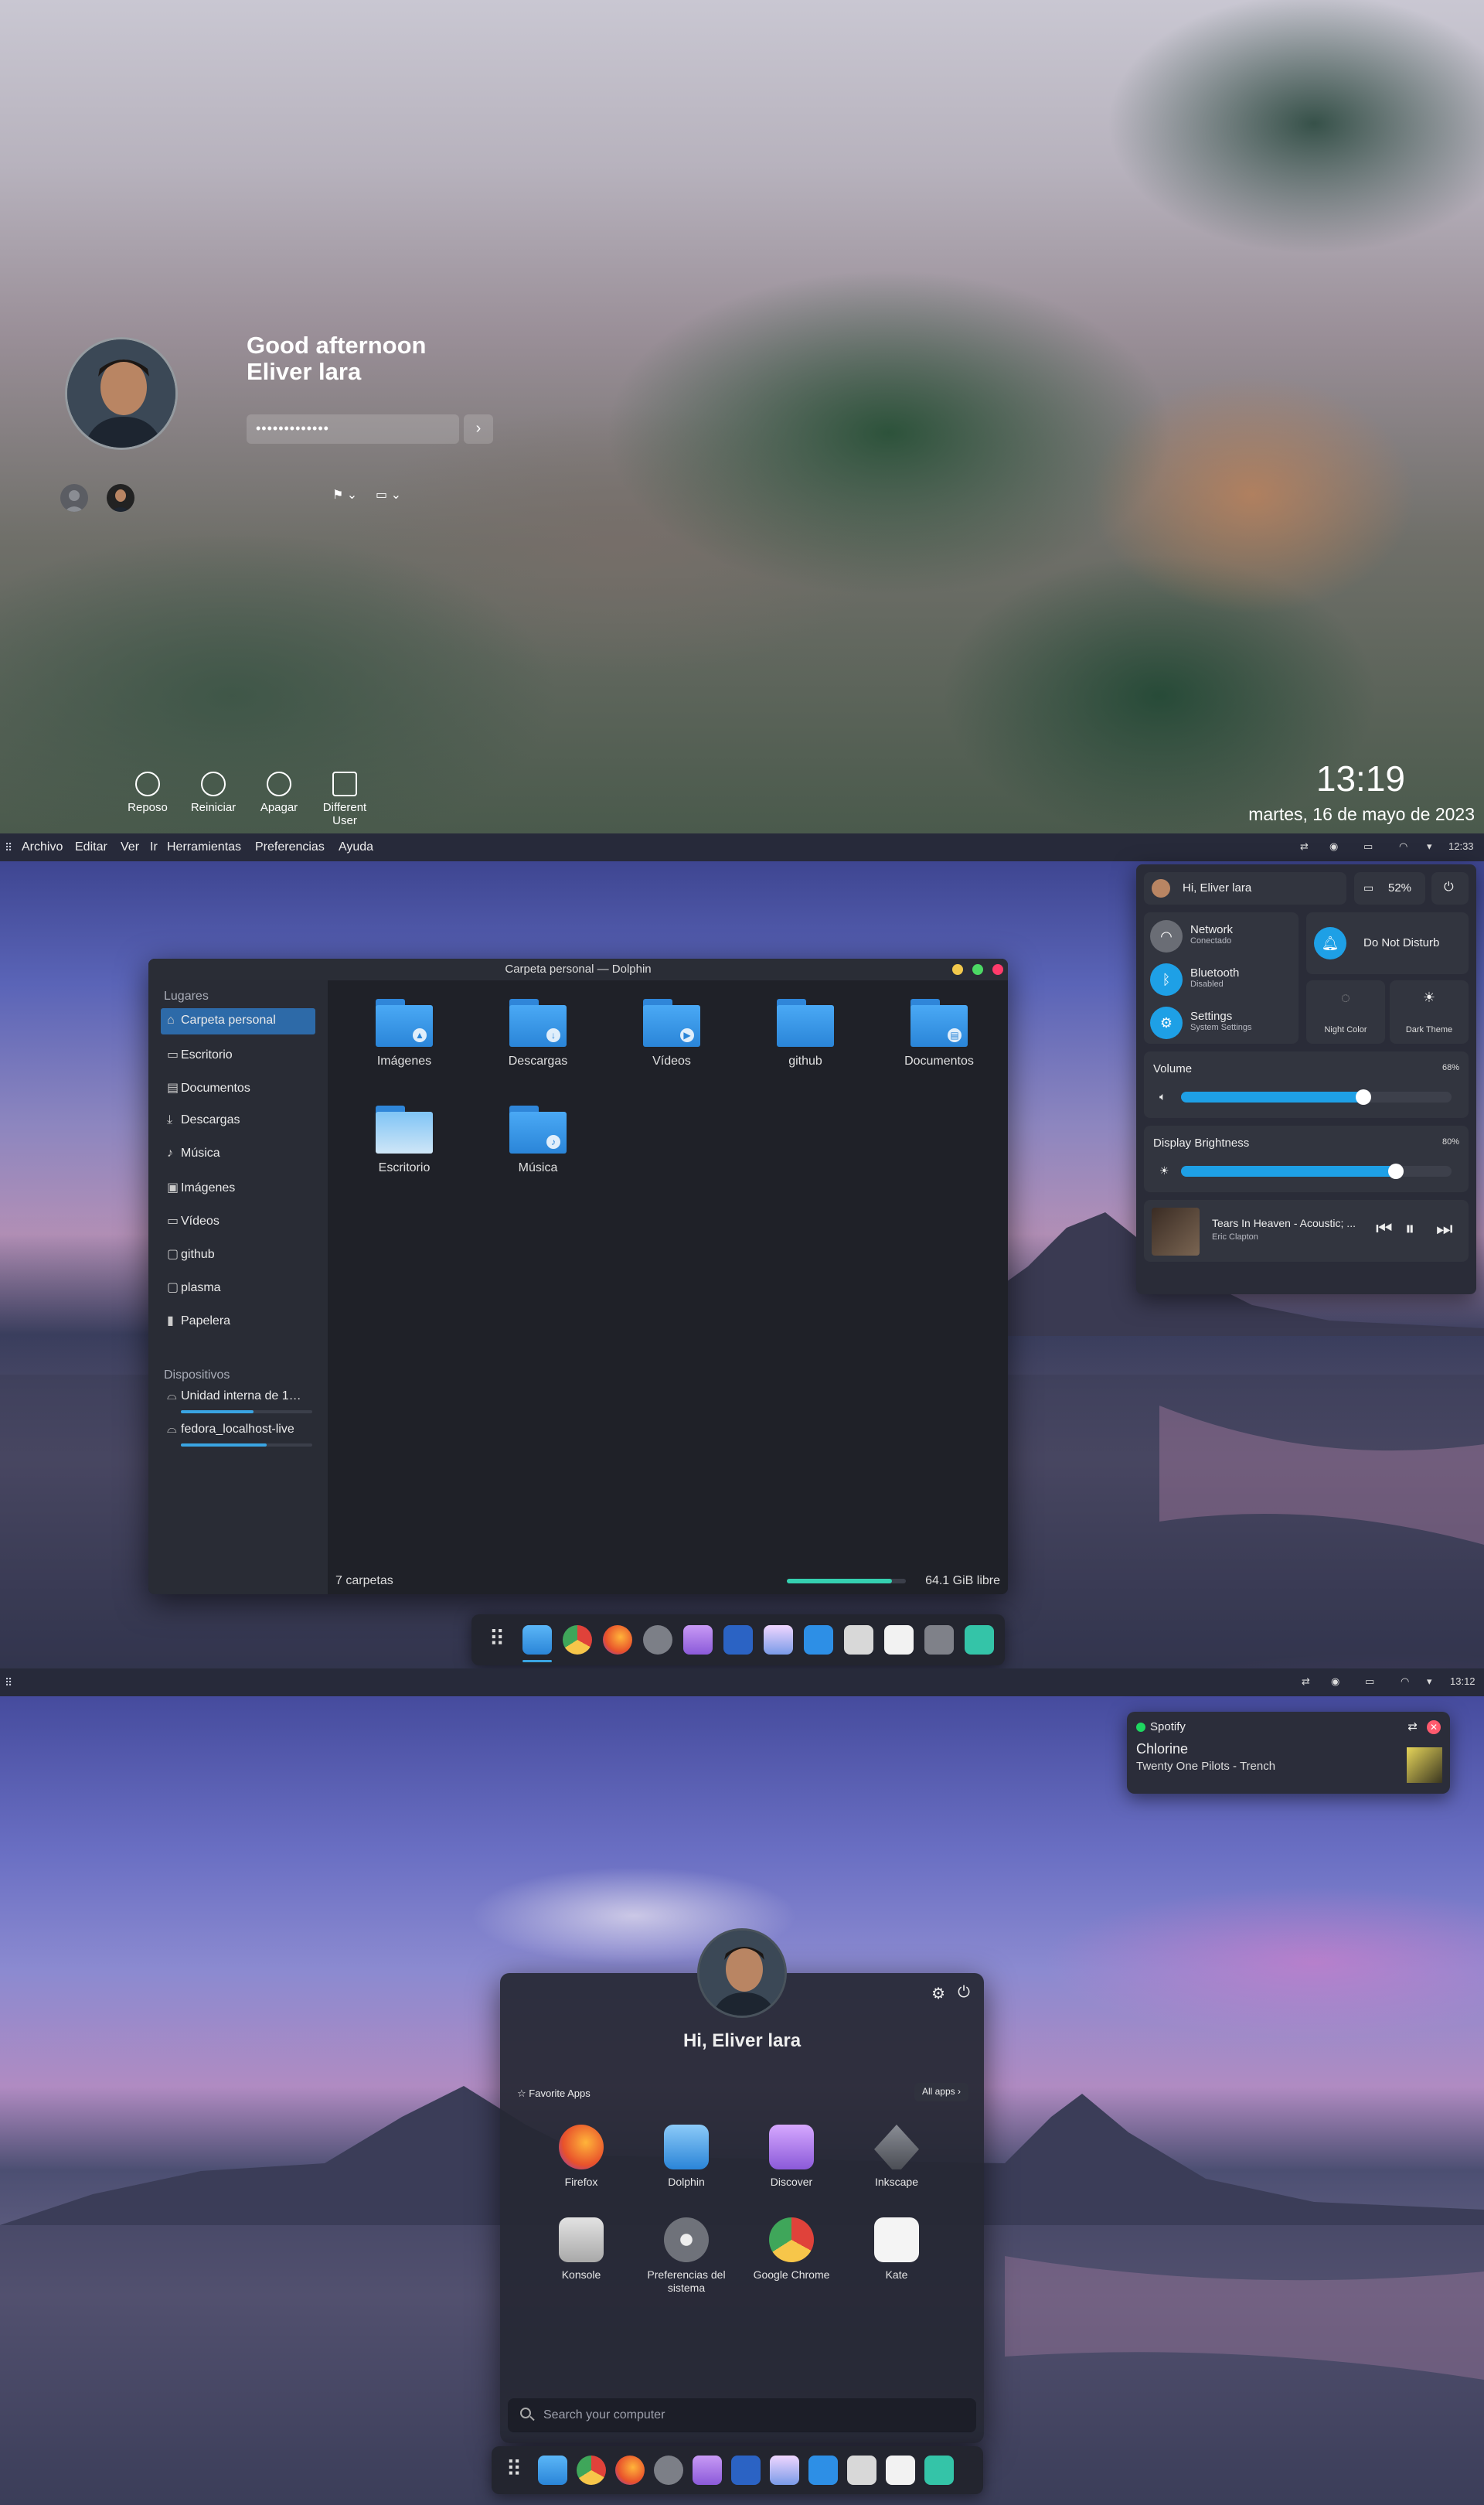  What do you see at coordinates (1387, 943) in the screenshot?
I see `do-not-disturb-toggle: 🔔︎ Do Not Disturb` at bounding box center [1387, 943].